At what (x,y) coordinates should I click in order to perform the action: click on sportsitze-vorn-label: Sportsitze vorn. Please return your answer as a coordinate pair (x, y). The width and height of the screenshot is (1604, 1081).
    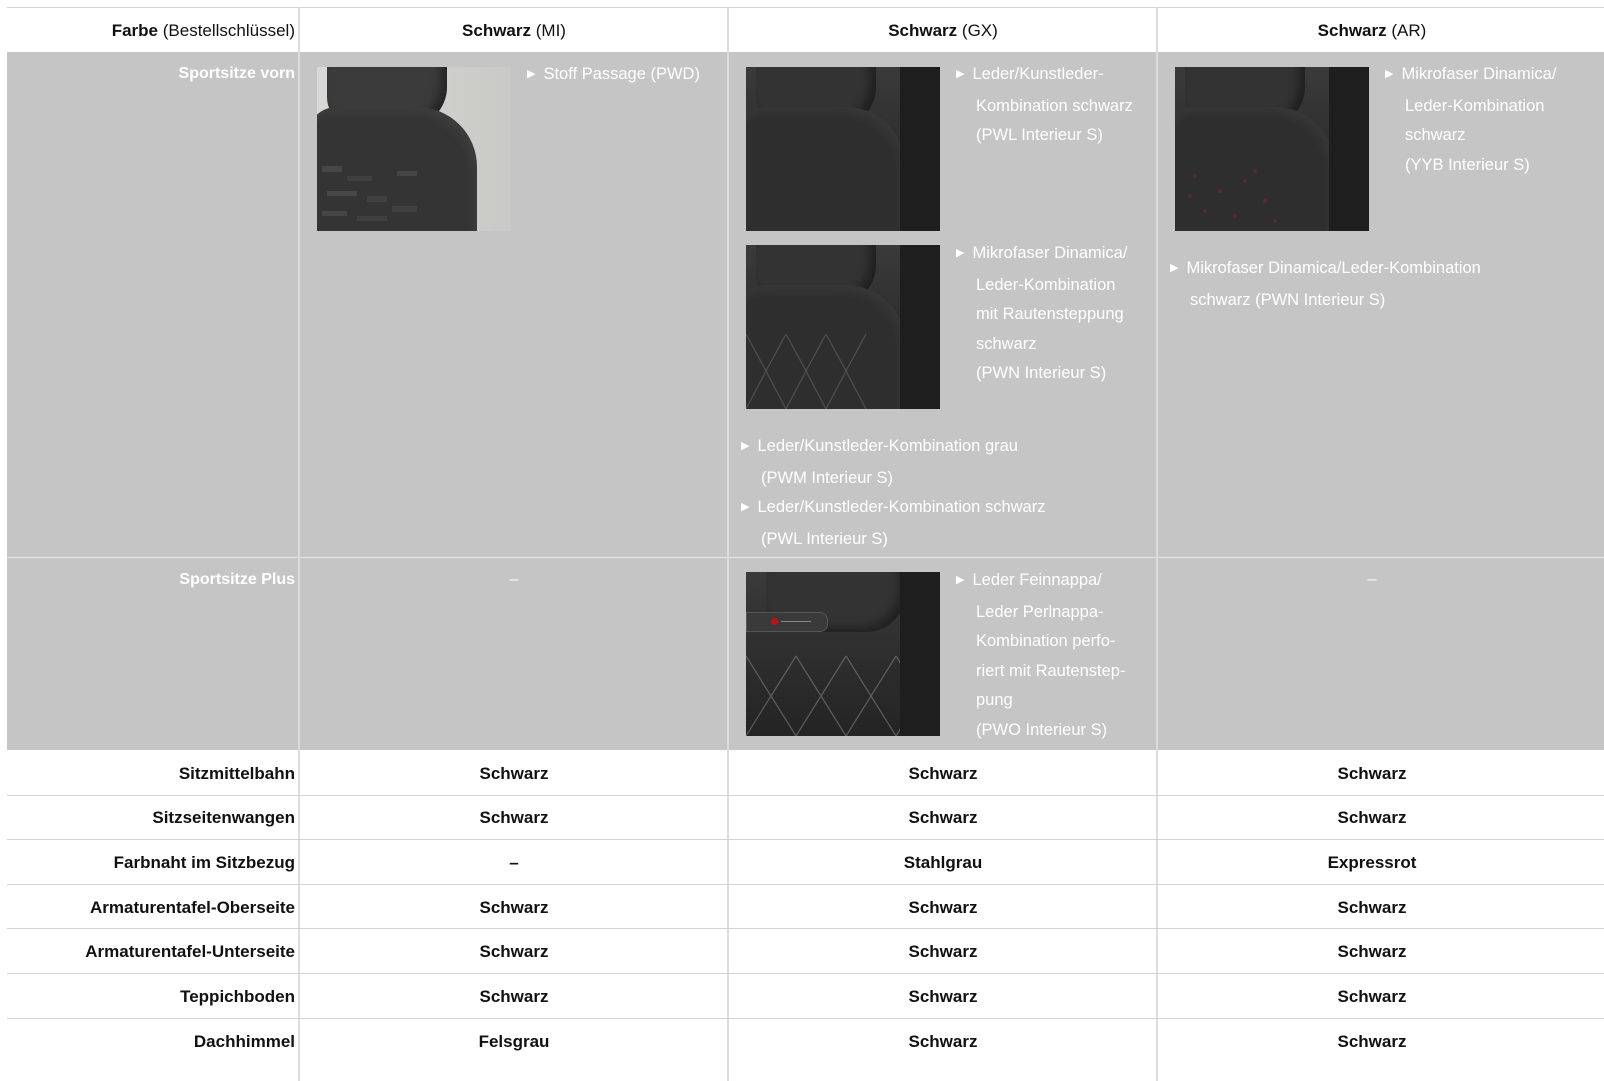
    Looking at the image, I should click on (236, 73).